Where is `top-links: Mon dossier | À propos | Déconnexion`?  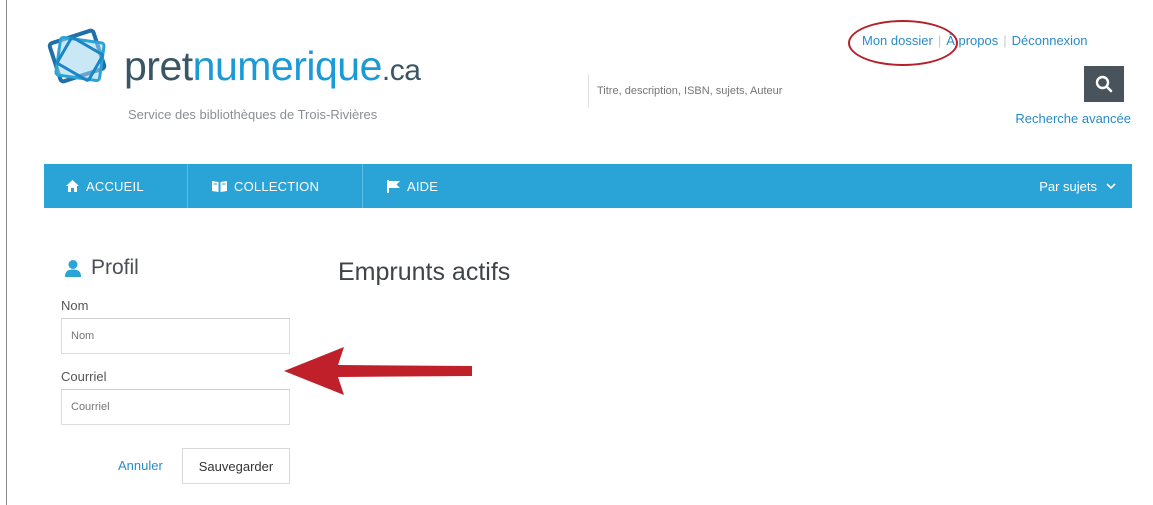
top-links: Mon dossier | À propos | Déconnexion is located at coordinates (975, 40).